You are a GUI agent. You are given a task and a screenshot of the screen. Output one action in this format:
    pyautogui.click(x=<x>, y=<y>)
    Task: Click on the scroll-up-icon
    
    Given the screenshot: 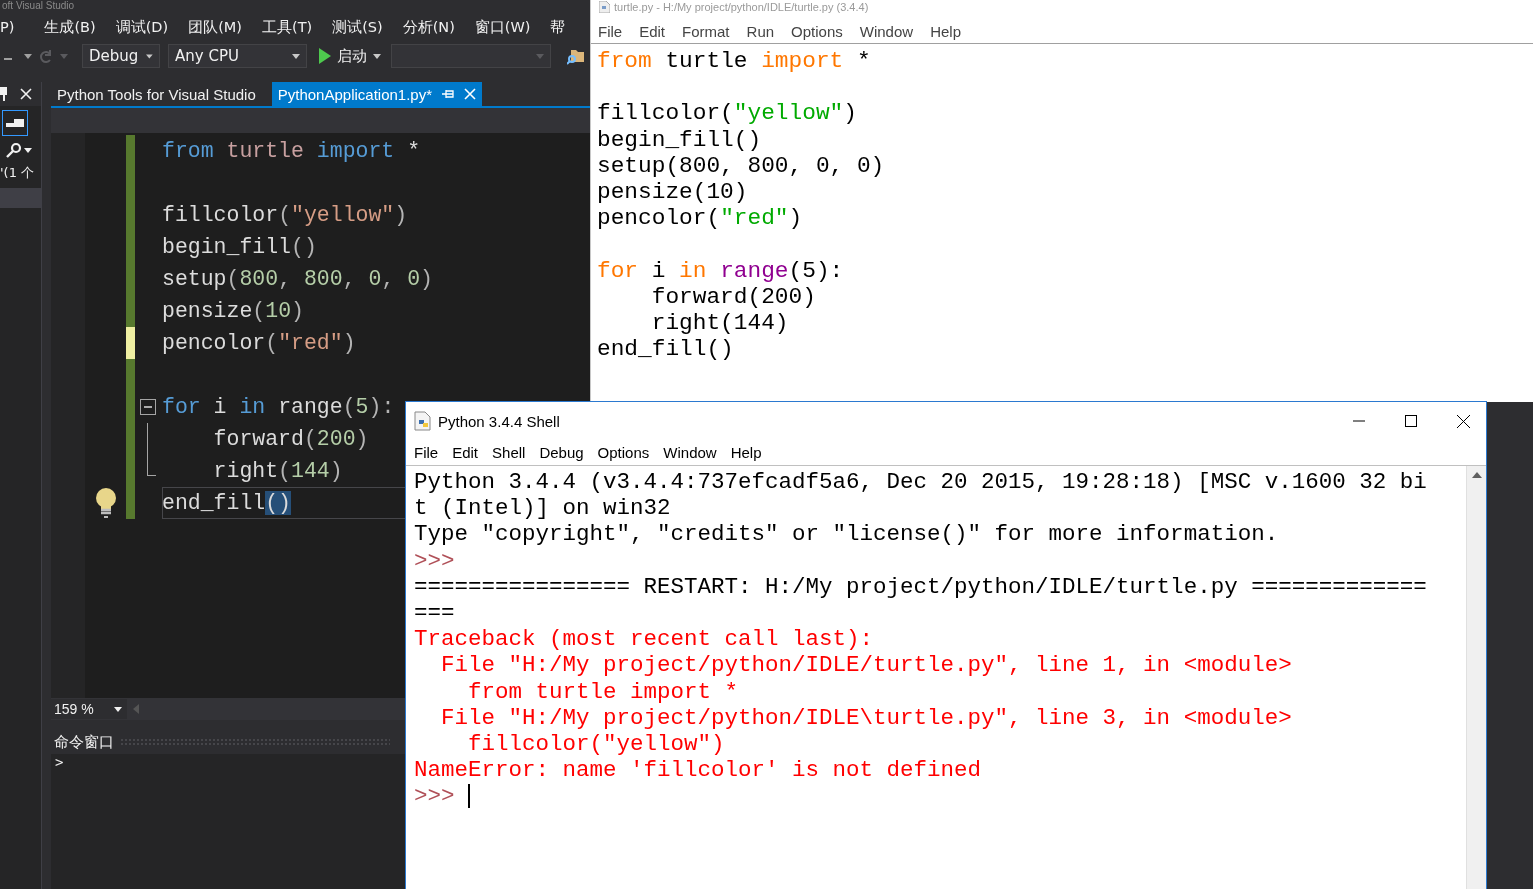 What is the action you would take?
    pyautogui.click(x=1476, y=475)
    